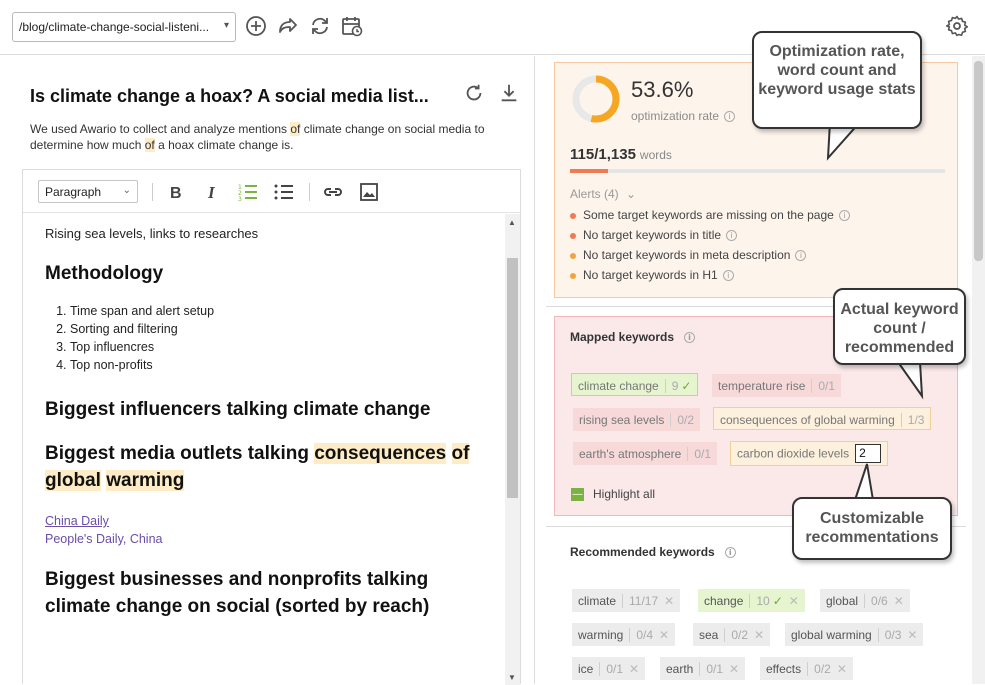 Image resolution: width=985 pixels, height=685 pixels. Describe the element at coordinates (256, 26) in the screenshot. I see `add-icon` at that location.